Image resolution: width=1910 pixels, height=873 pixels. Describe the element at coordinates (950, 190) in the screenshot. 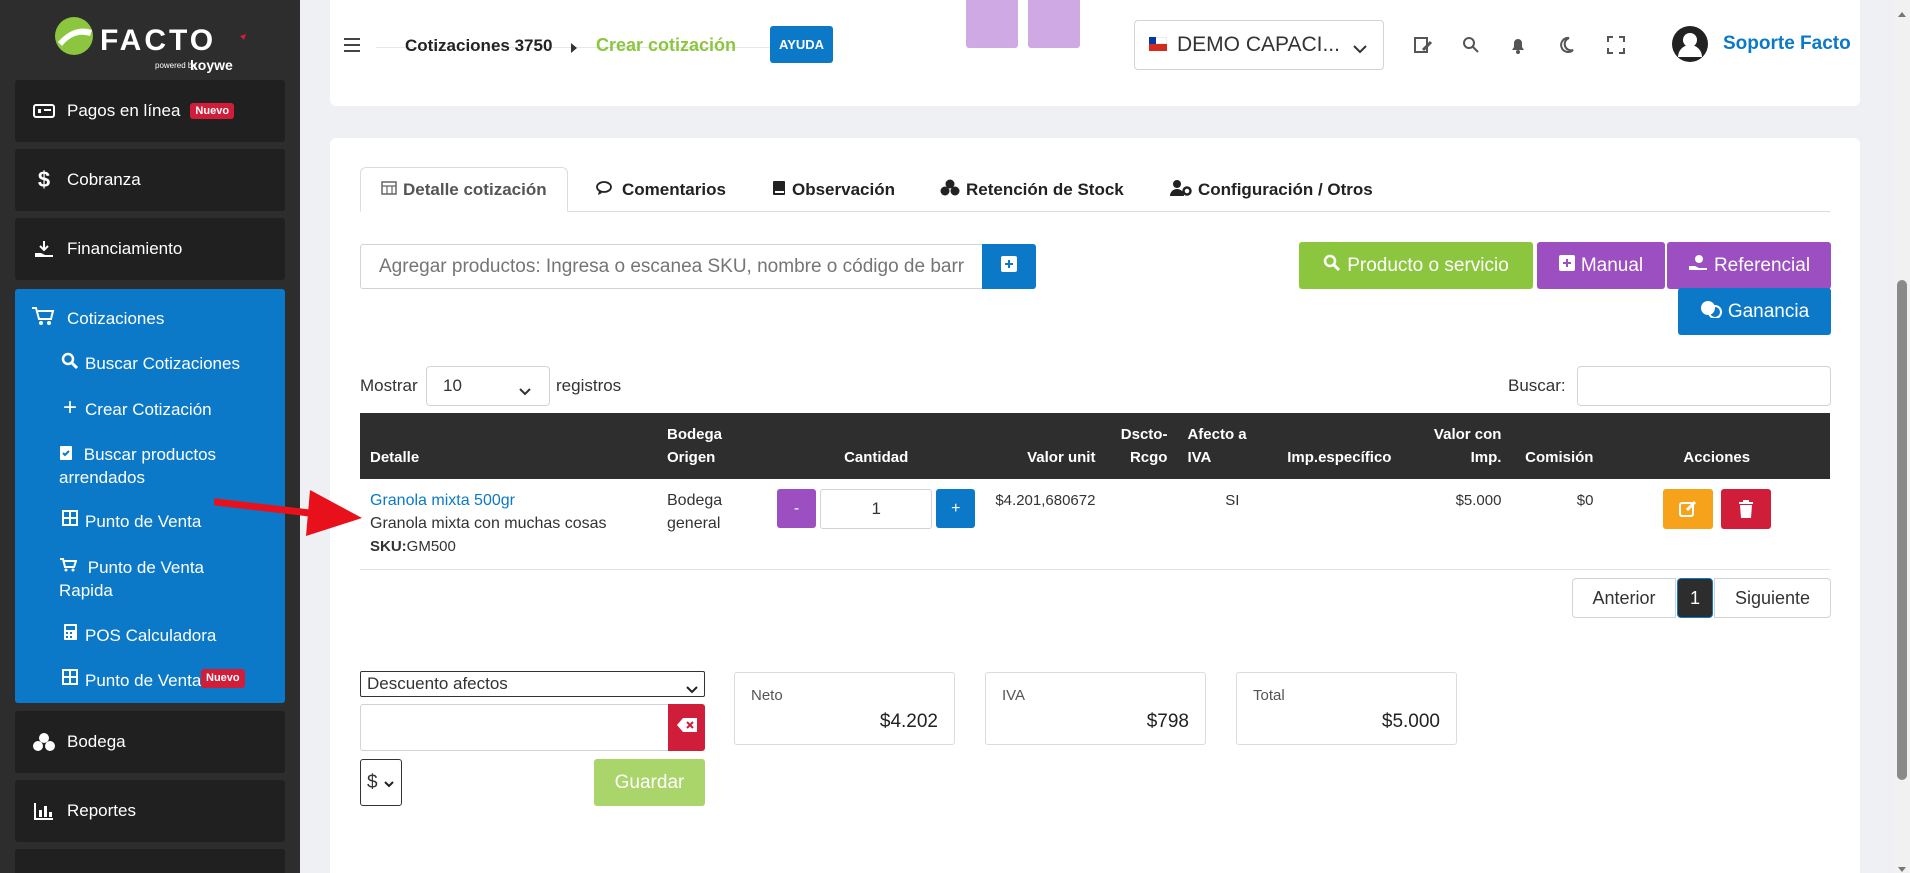

I see `boxes-icon` at that location.